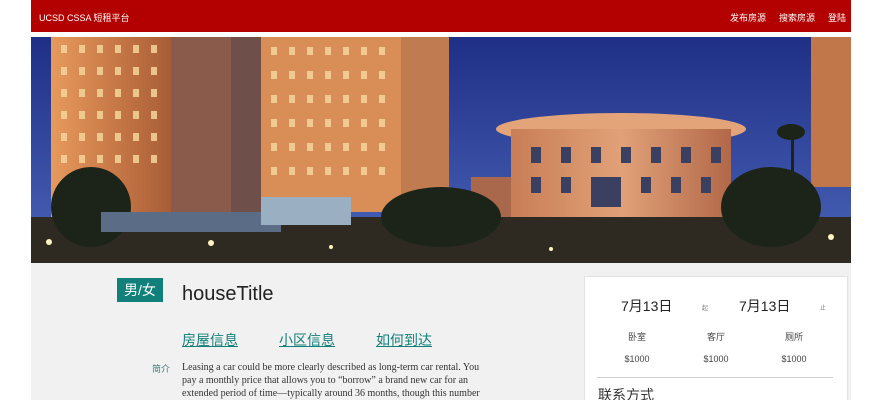 The height and width of the screenshot is (400, 890). What do you see at coordinates (637, 359) in the screenshot?
I see `room-price-bedroom: $1000` at bounding box center [637, 359].